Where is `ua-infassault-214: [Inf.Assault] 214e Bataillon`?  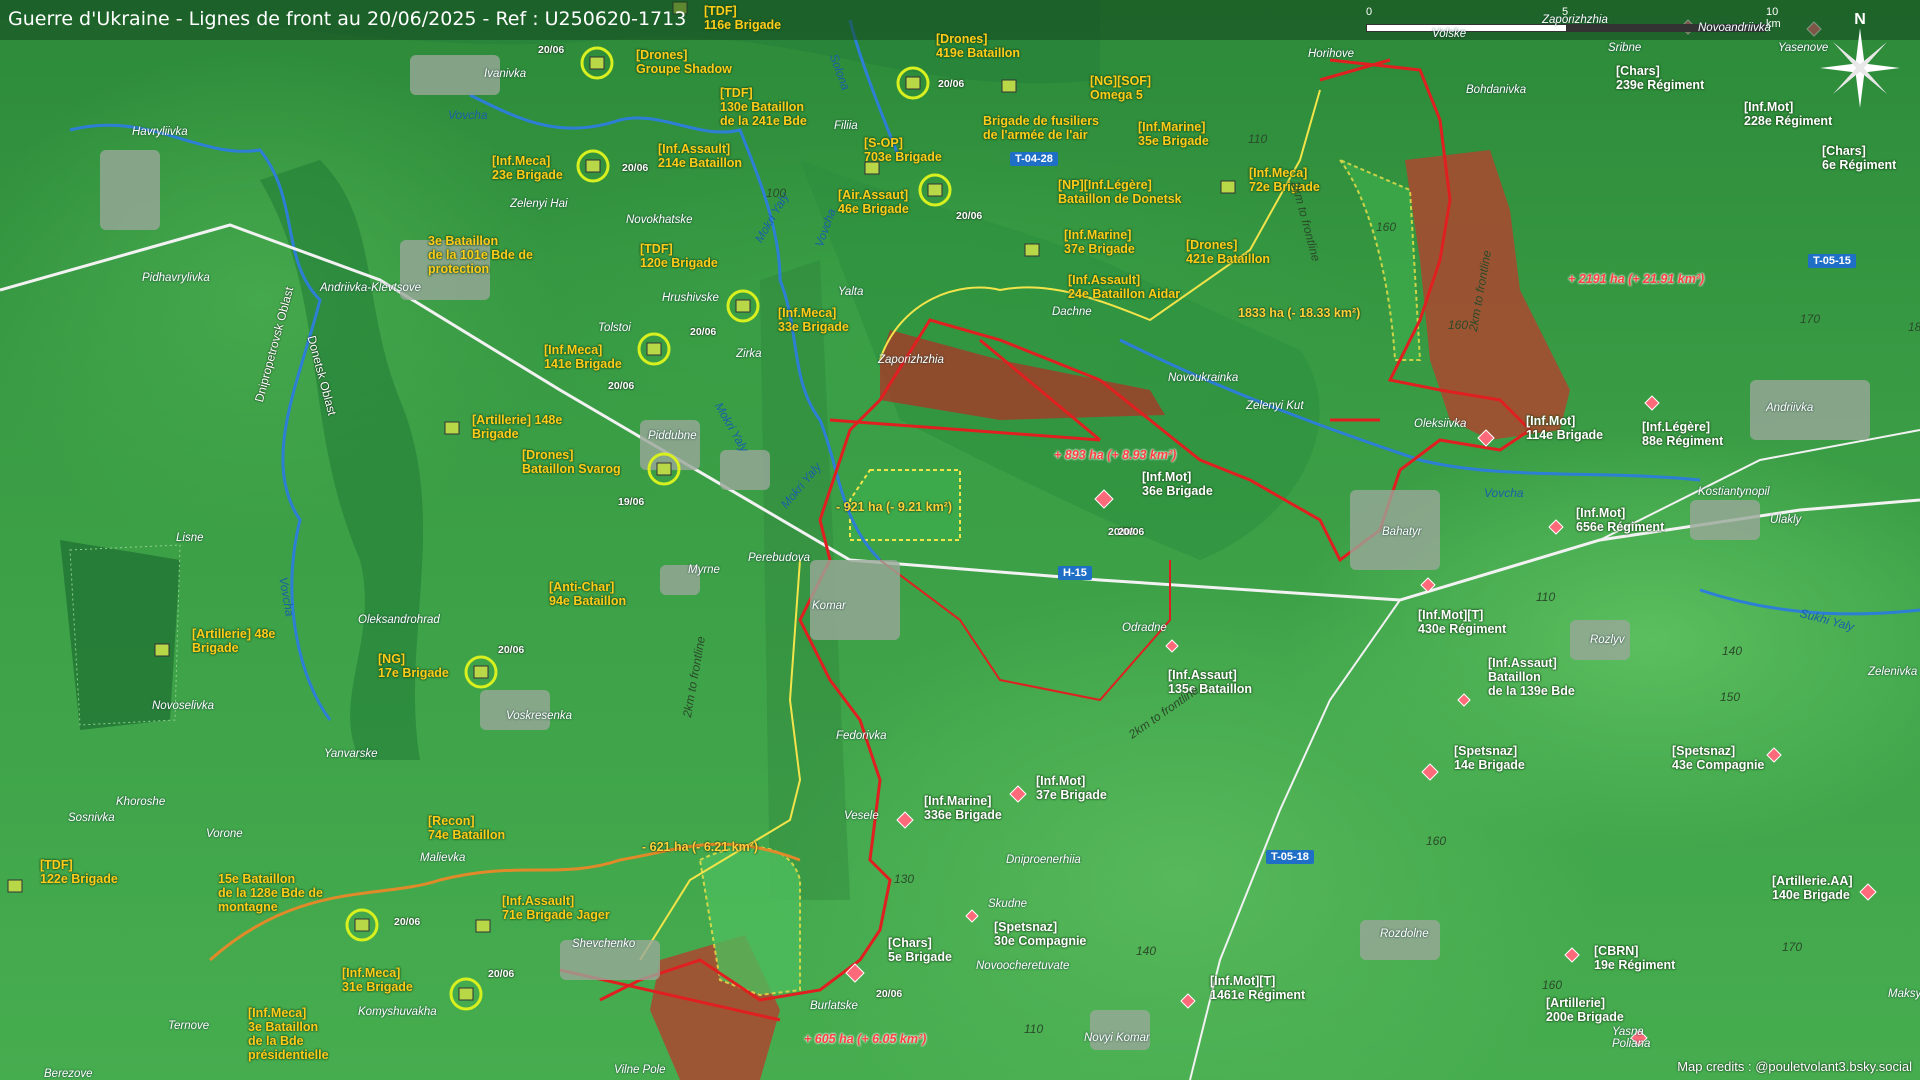 ua-infassault-214: [Inf.Assault] 214e Bataillon is located at coordinates (700, 156).